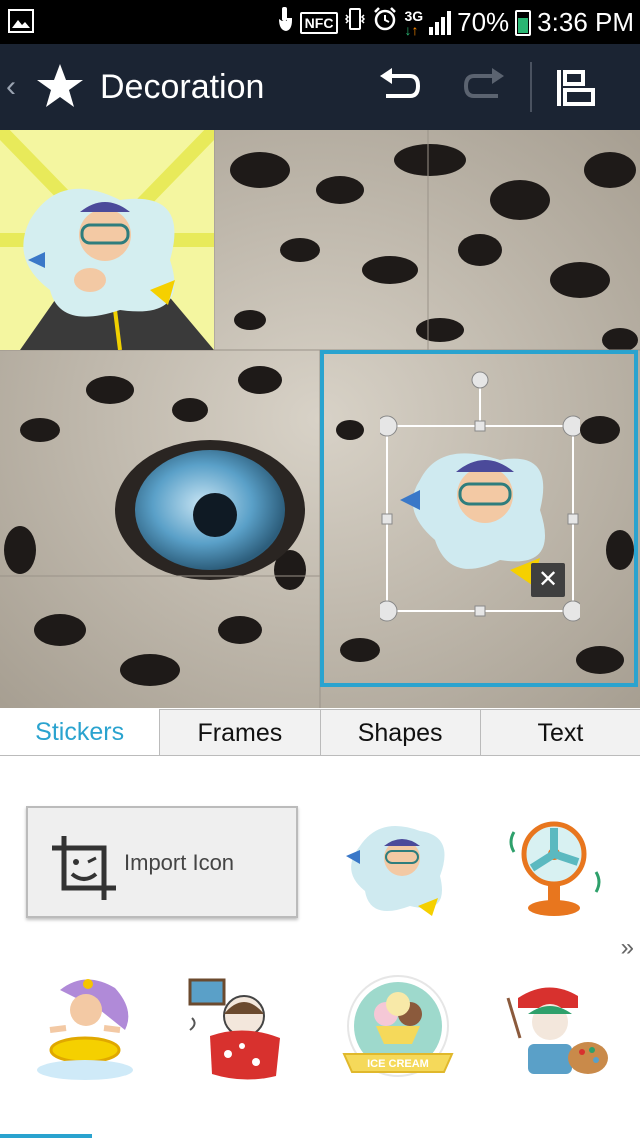 The image size is (640, 1138). Describe the element at coordinates (523, 22) in the screenshot. I see `battery-icon` at that location.